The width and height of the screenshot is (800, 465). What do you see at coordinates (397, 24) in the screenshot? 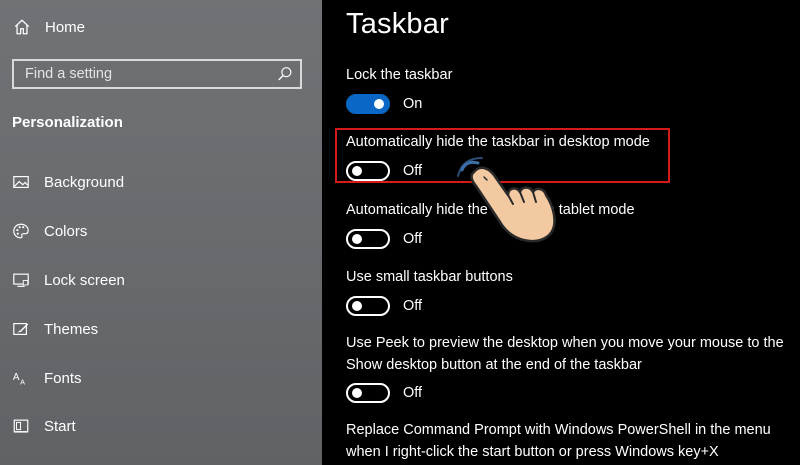
I see `page-title: Taskbar` at bounding box center [397, 24].